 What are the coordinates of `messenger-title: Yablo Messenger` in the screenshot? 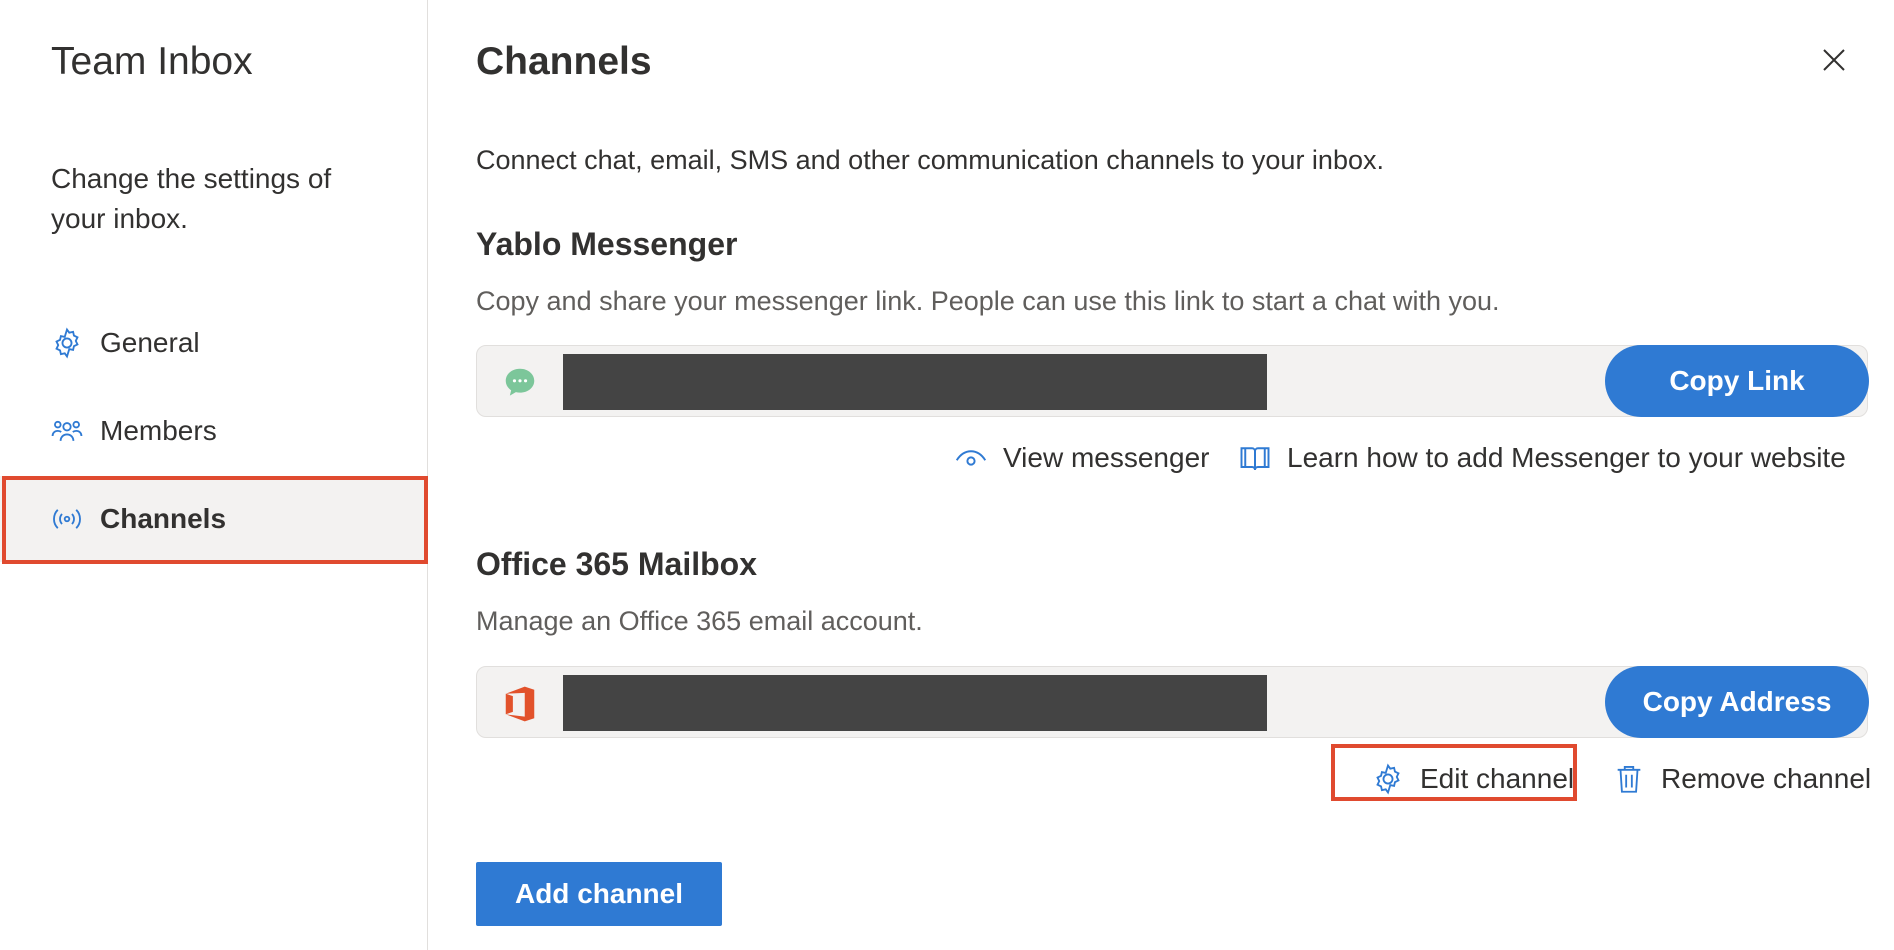 It's located at (607, 244).